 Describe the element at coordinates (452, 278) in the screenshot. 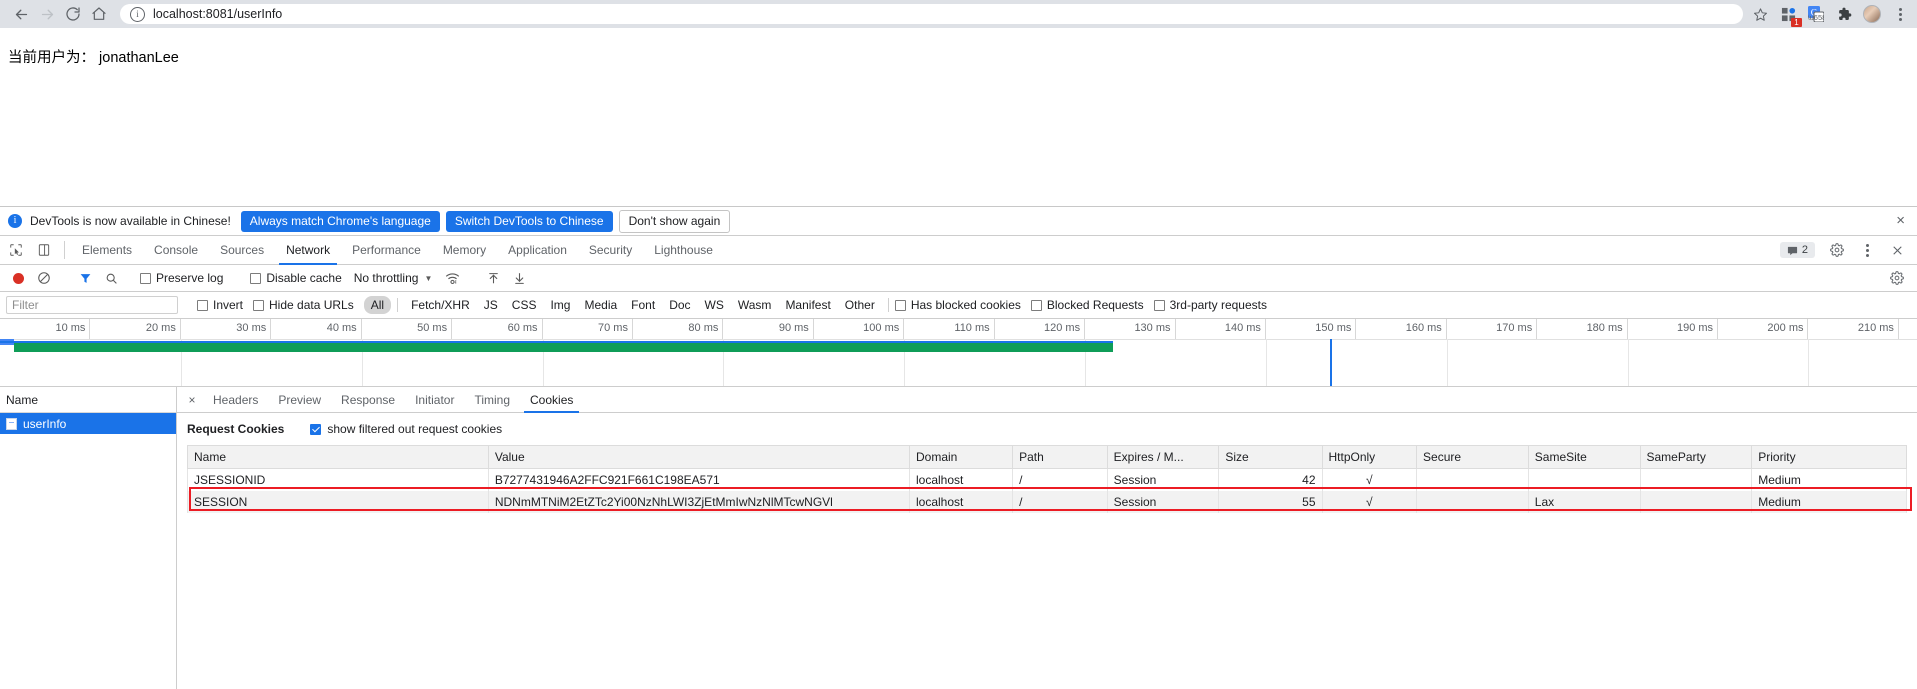

I see `network-conditions-icon` at that location.